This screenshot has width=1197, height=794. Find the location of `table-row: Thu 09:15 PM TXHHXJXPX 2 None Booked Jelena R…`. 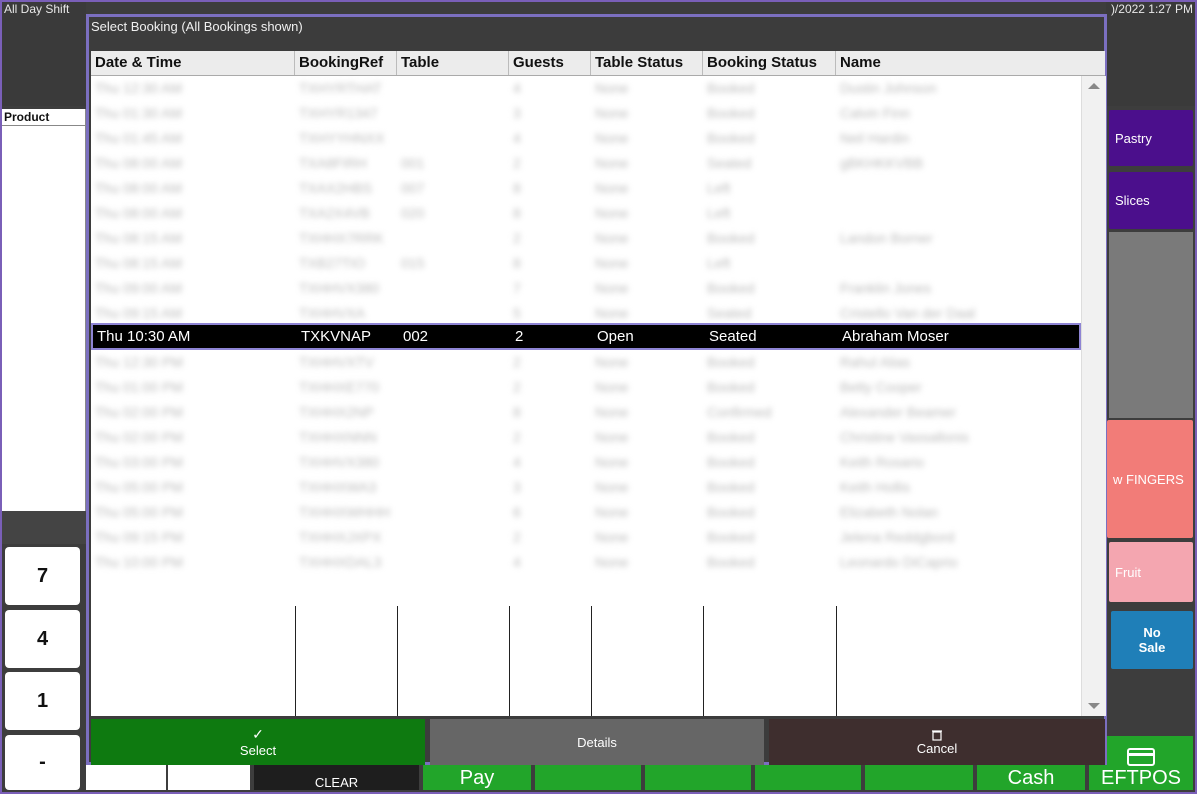

table-row: Thu 09:15 PM TXHHXJXPX 2 None Booked Jelena R… is located at coordinates (586, 537).